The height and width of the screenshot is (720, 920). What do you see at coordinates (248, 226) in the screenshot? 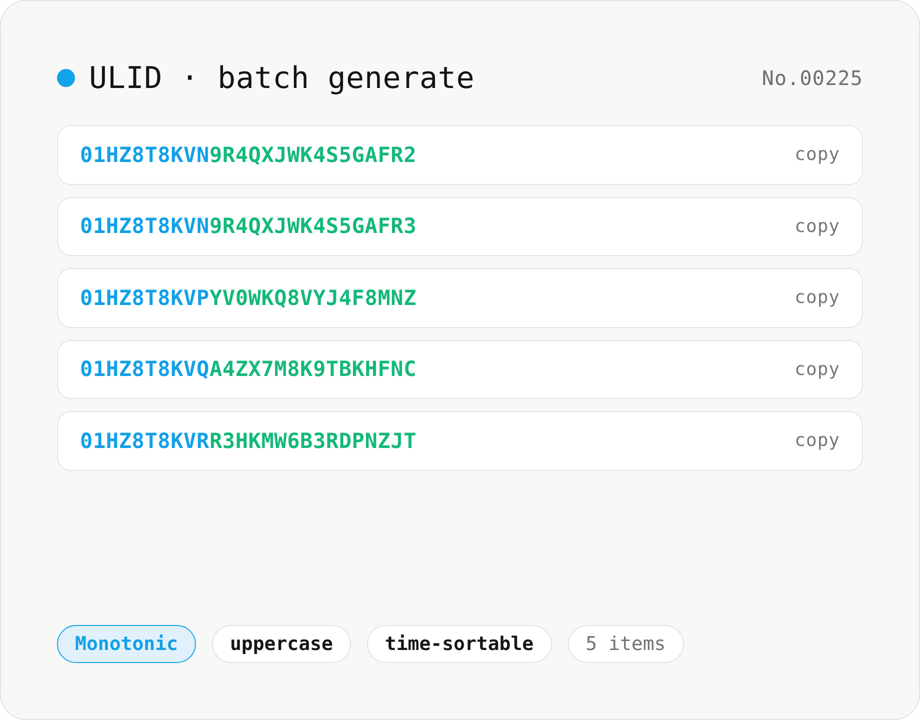
I see `ulid-text: 01HZ8T8KVN9R4QXJWK4S5GAFR3` at bounding box center [248, 226].